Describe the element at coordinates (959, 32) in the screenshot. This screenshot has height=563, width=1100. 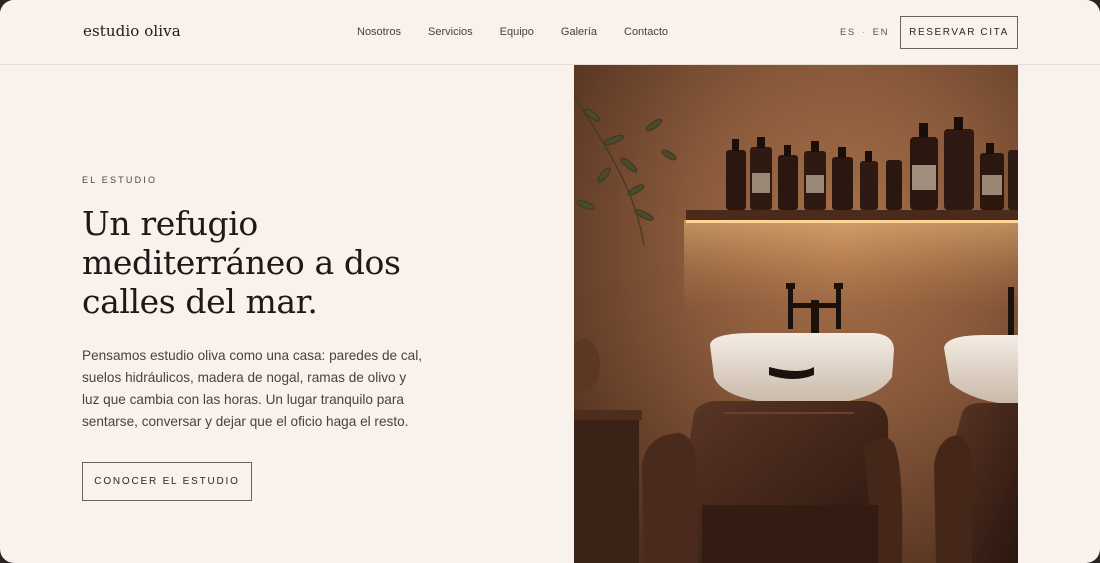
I see `book-appointment-button: RESERVAR CITA` at that location.